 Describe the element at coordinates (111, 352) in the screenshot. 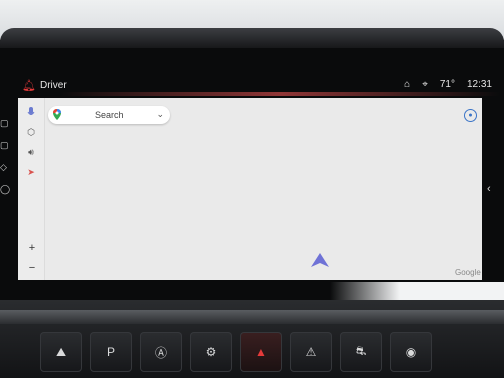

I see `park-assist-icon: P` at that location.